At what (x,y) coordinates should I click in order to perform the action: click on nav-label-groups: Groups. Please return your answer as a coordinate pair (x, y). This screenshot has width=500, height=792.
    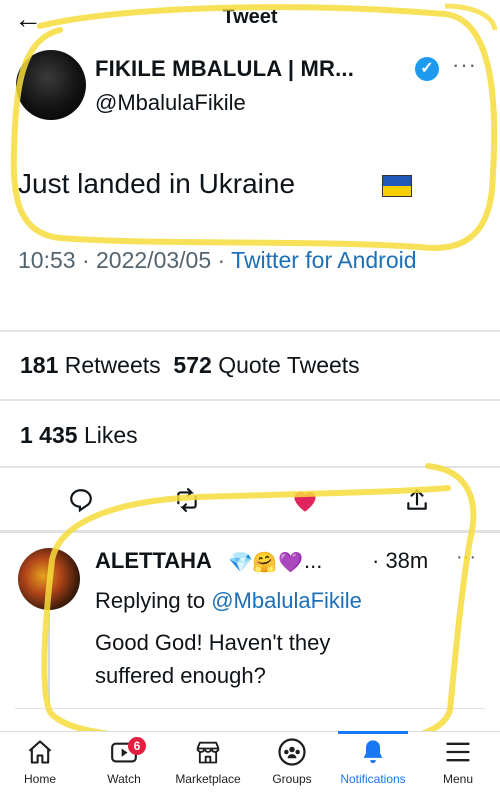
    Looking at the image, I should click on (292, 779).